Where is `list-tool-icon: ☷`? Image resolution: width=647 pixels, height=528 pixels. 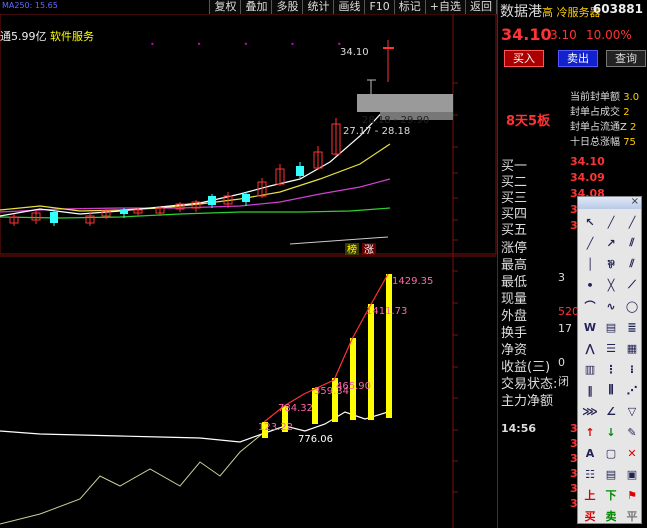
list-tool-icon: ☷ is located at coordinates (590, 474).